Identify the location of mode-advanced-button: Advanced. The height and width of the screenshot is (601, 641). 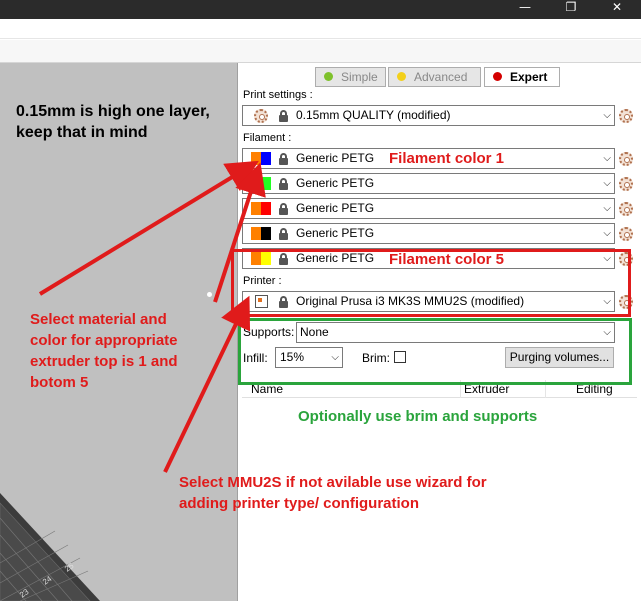
(434, 77).